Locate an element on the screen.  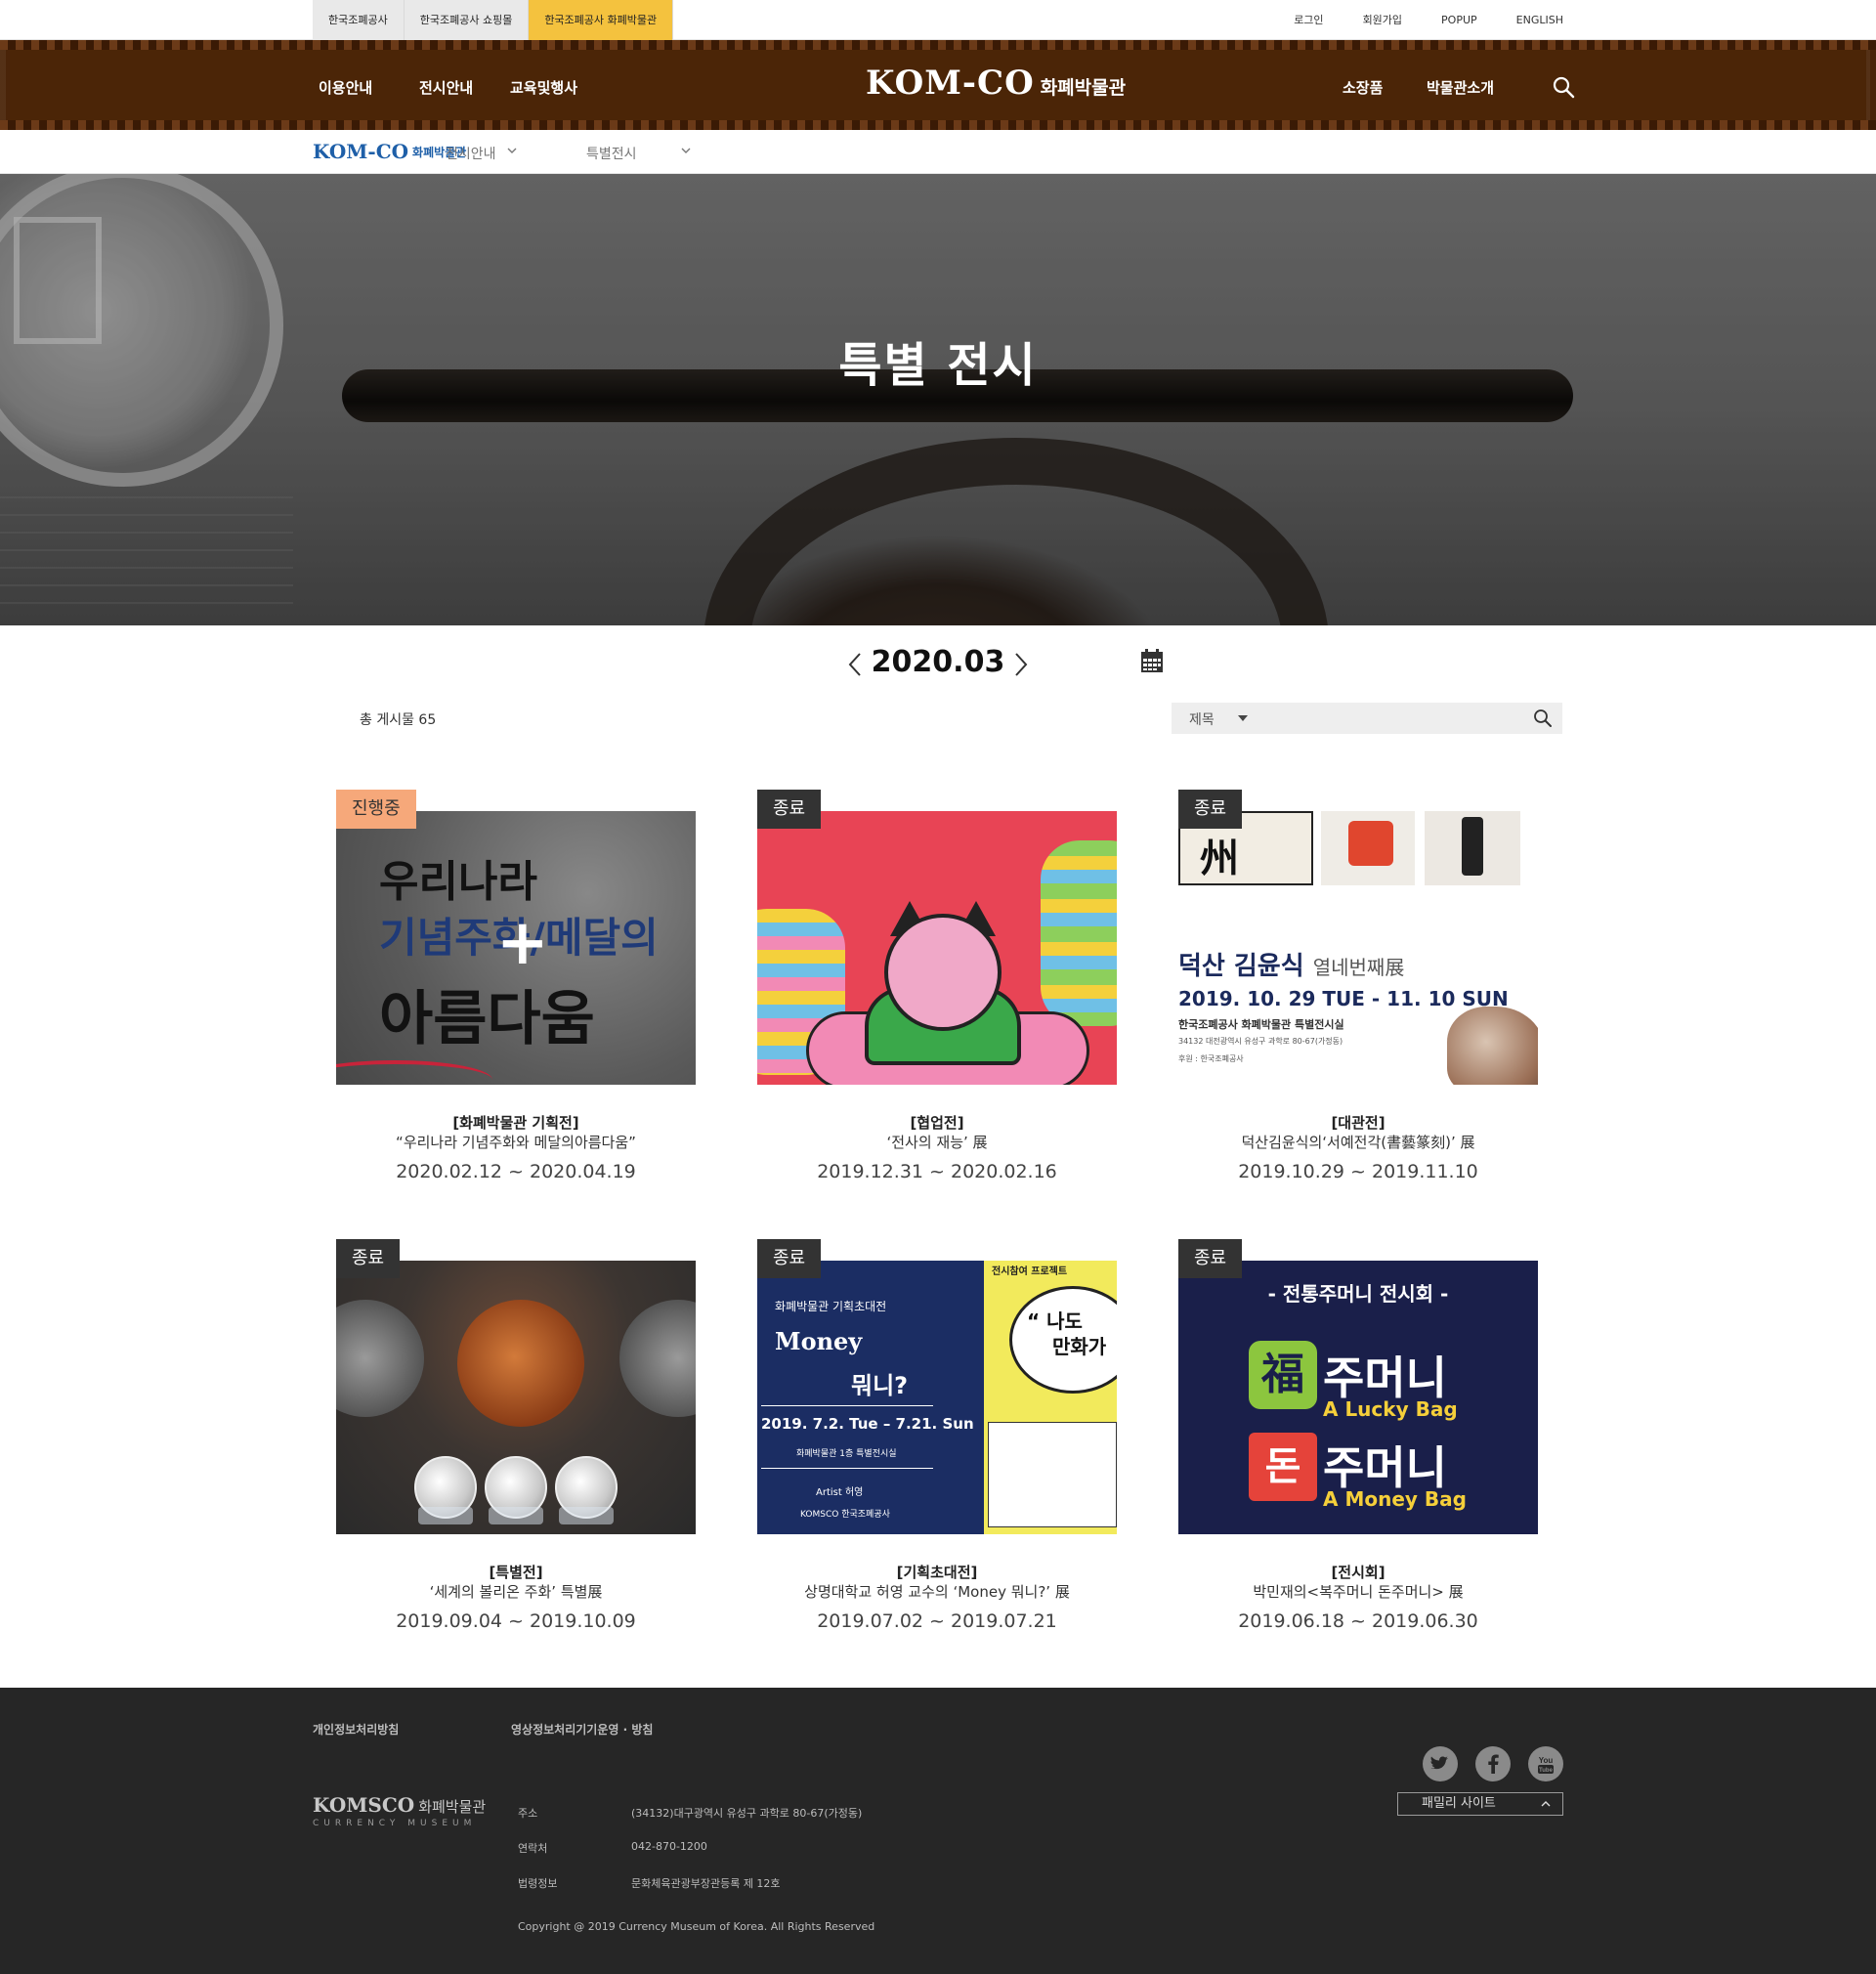
calendar-icon is located at coordinates (1152, 660).